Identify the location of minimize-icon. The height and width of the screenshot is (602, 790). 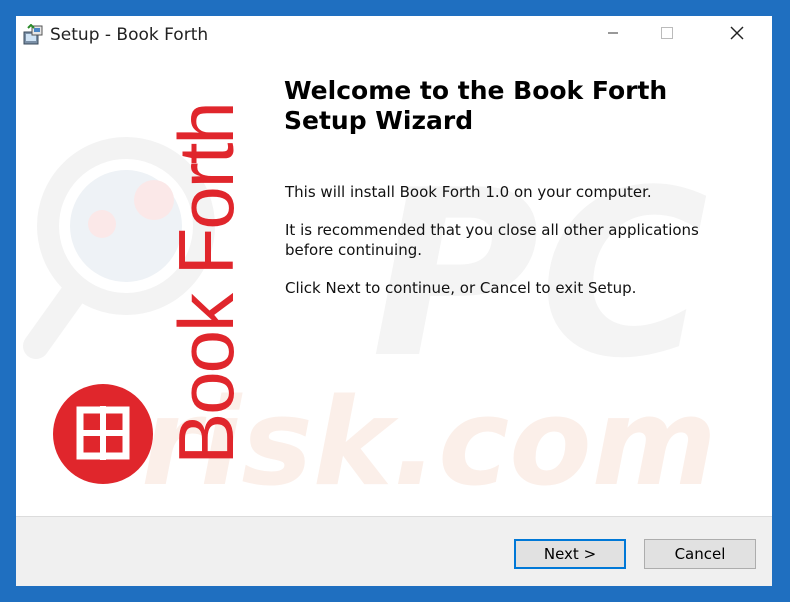
(613, 35).